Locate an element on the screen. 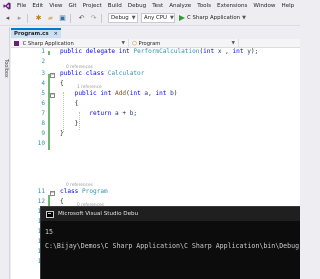 The width and height of the screenshot is (320, 279). project-dropdown: C Sharp Application ▼ is located at coordinates (70, 43).